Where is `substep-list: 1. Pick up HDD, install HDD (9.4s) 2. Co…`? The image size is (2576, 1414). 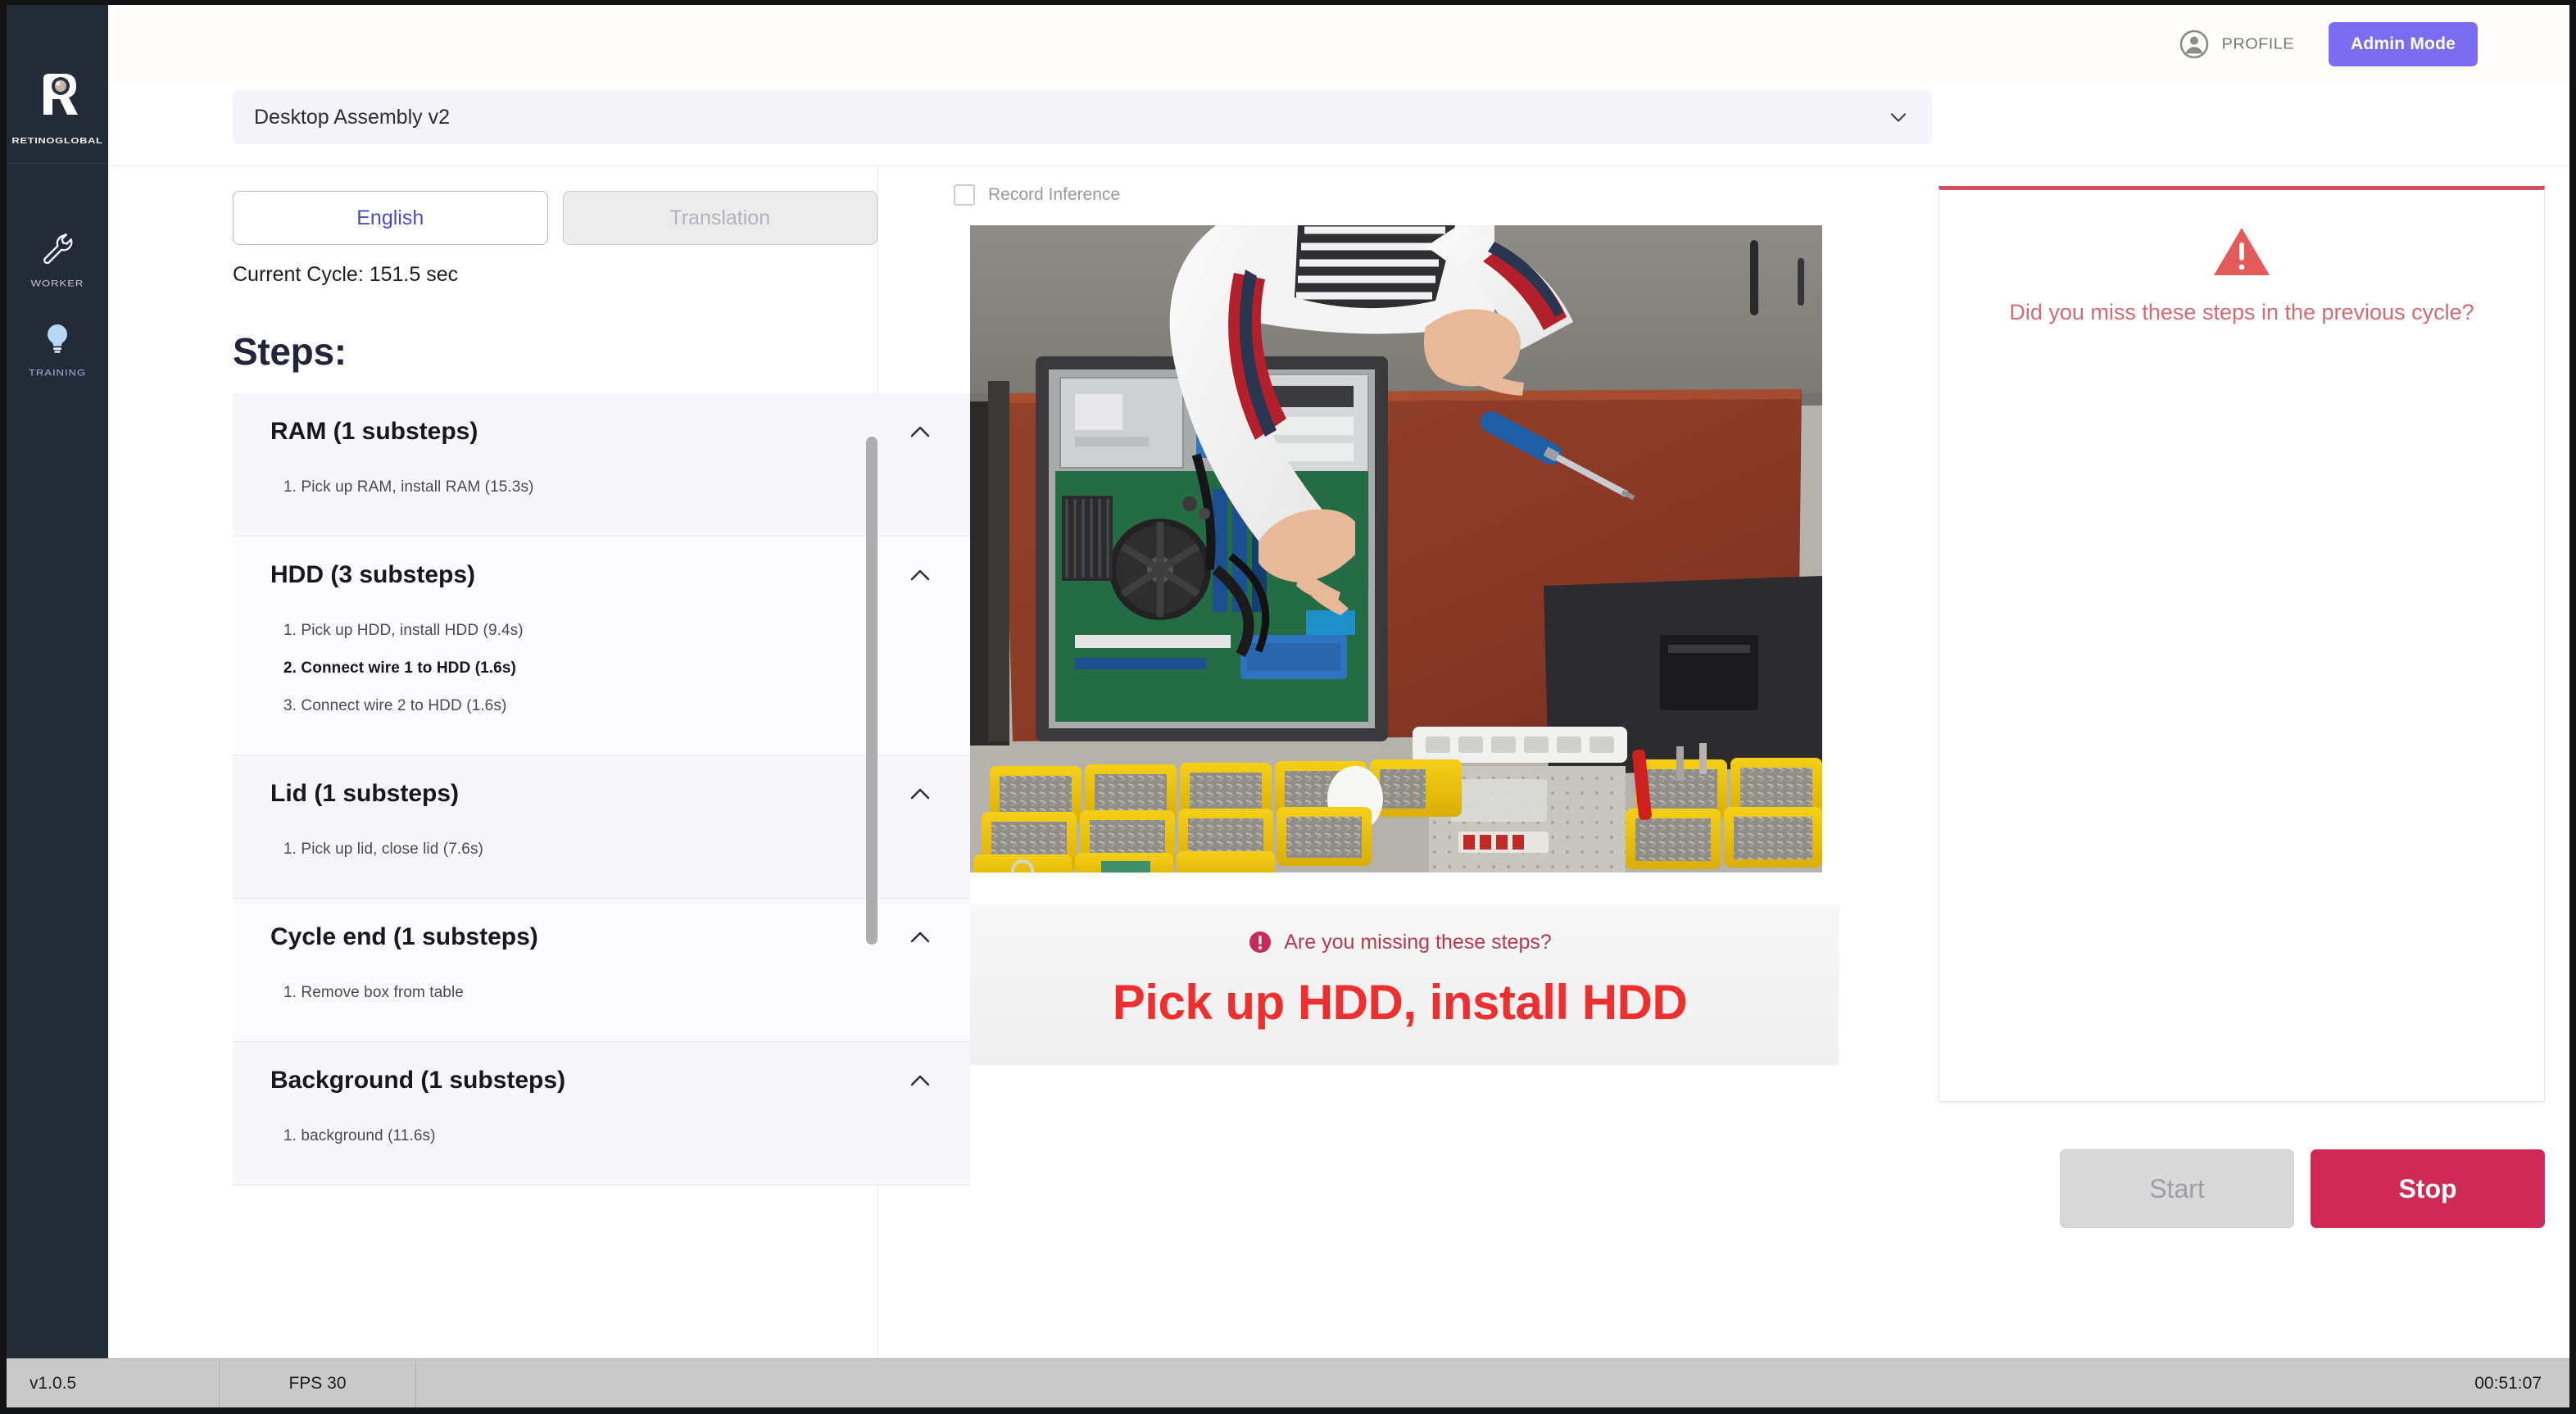 substep-list: 1. Pick up HDD, install HDD (9.4s) 2. Co… is located at coordinates (601, 684).